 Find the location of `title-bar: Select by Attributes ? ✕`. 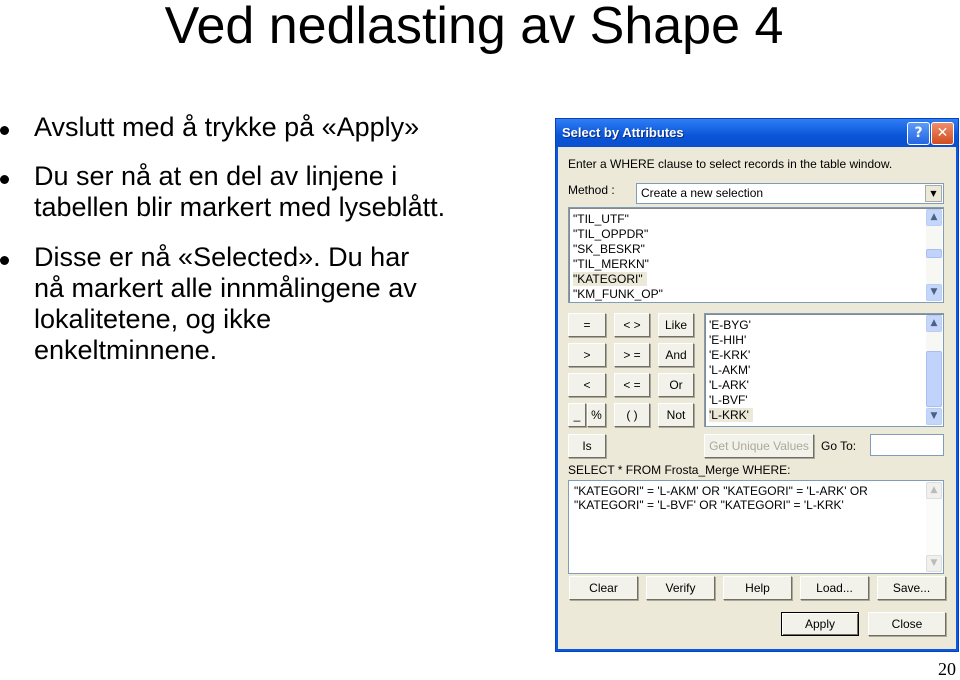

title-bar: Select by Attributes ? ✕ is located at coordinates (757, 133).